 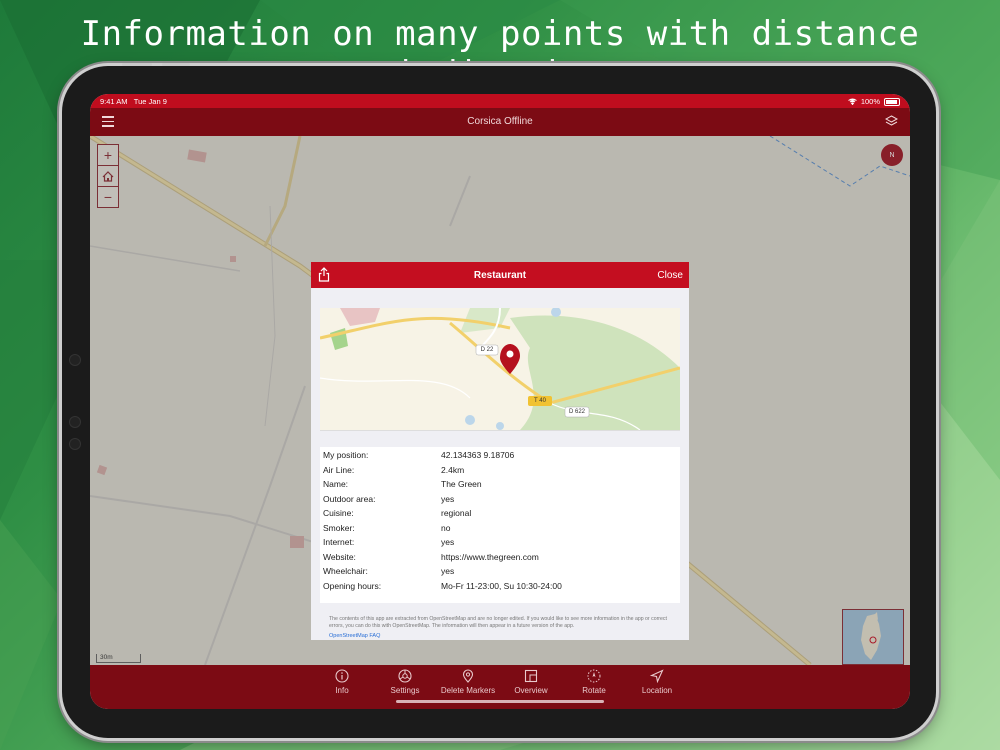 I want to click on sensor-dot, so click(x=75, y=422).